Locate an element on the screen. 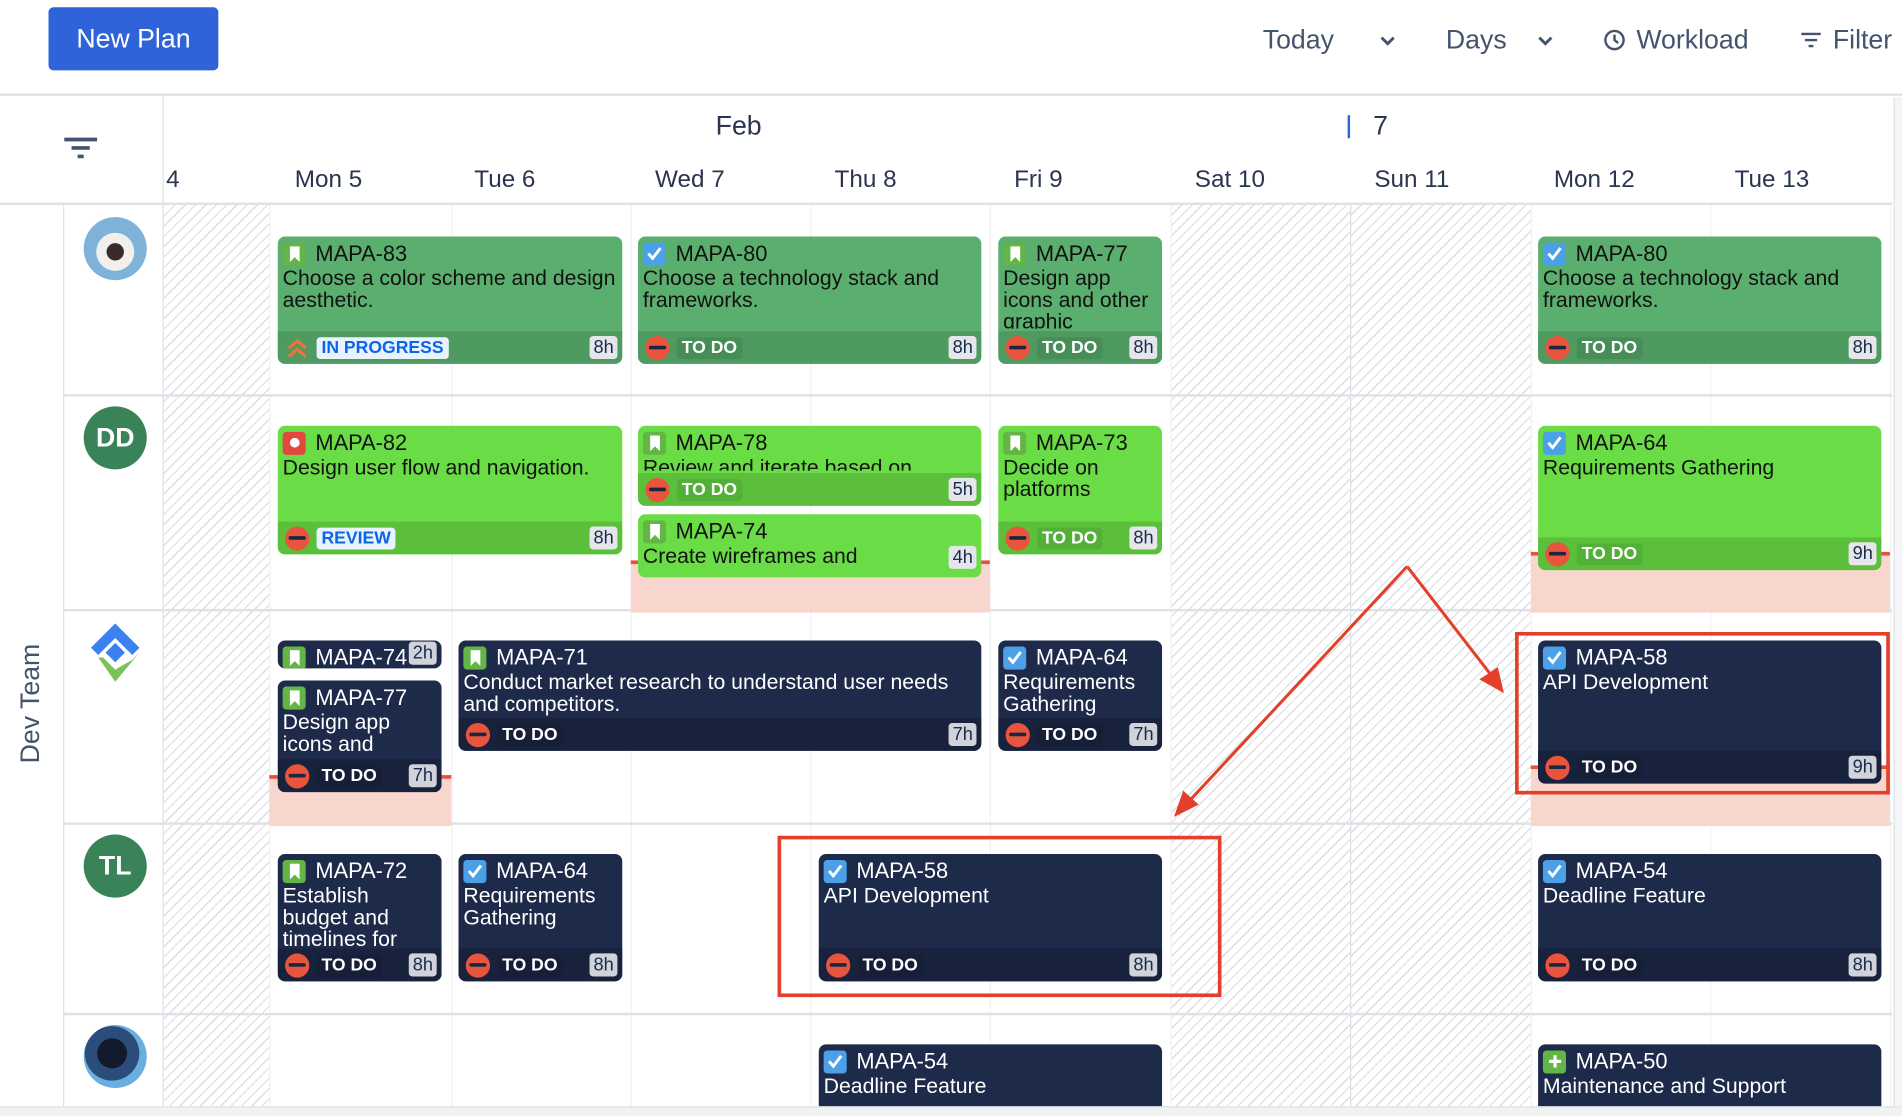 The height and width of the screenshot is (1116, 1902). vertical-scrollbar is located at coordinates (1897, 602).